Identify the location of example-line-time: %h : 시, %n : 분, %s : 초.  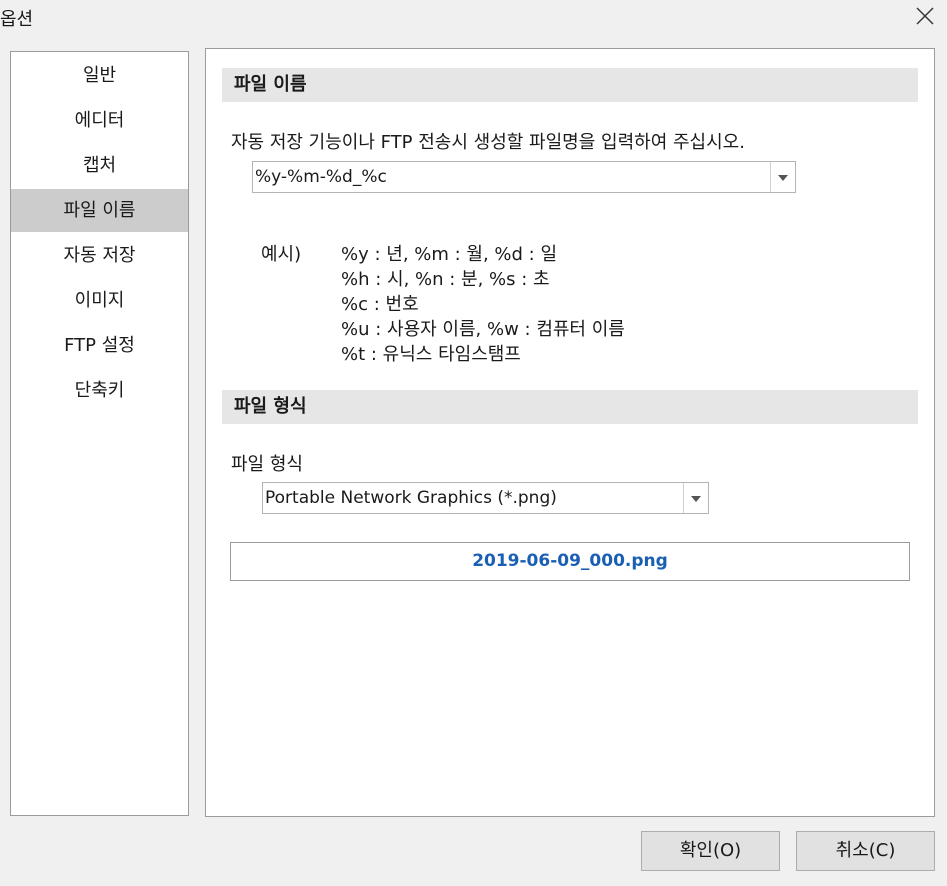
(445, 279).